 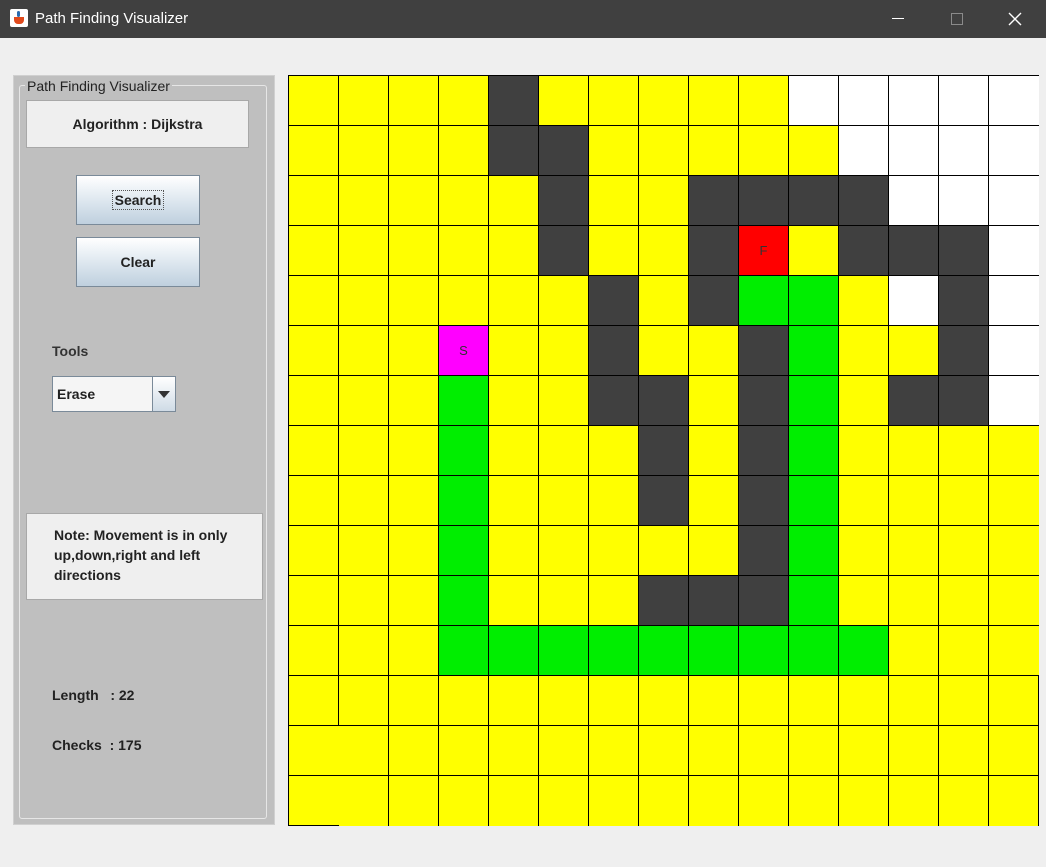 What do you see at coordinates (138, 200) in the screenshot?
I see `search-button: Search` at bounding box center [138, 200].